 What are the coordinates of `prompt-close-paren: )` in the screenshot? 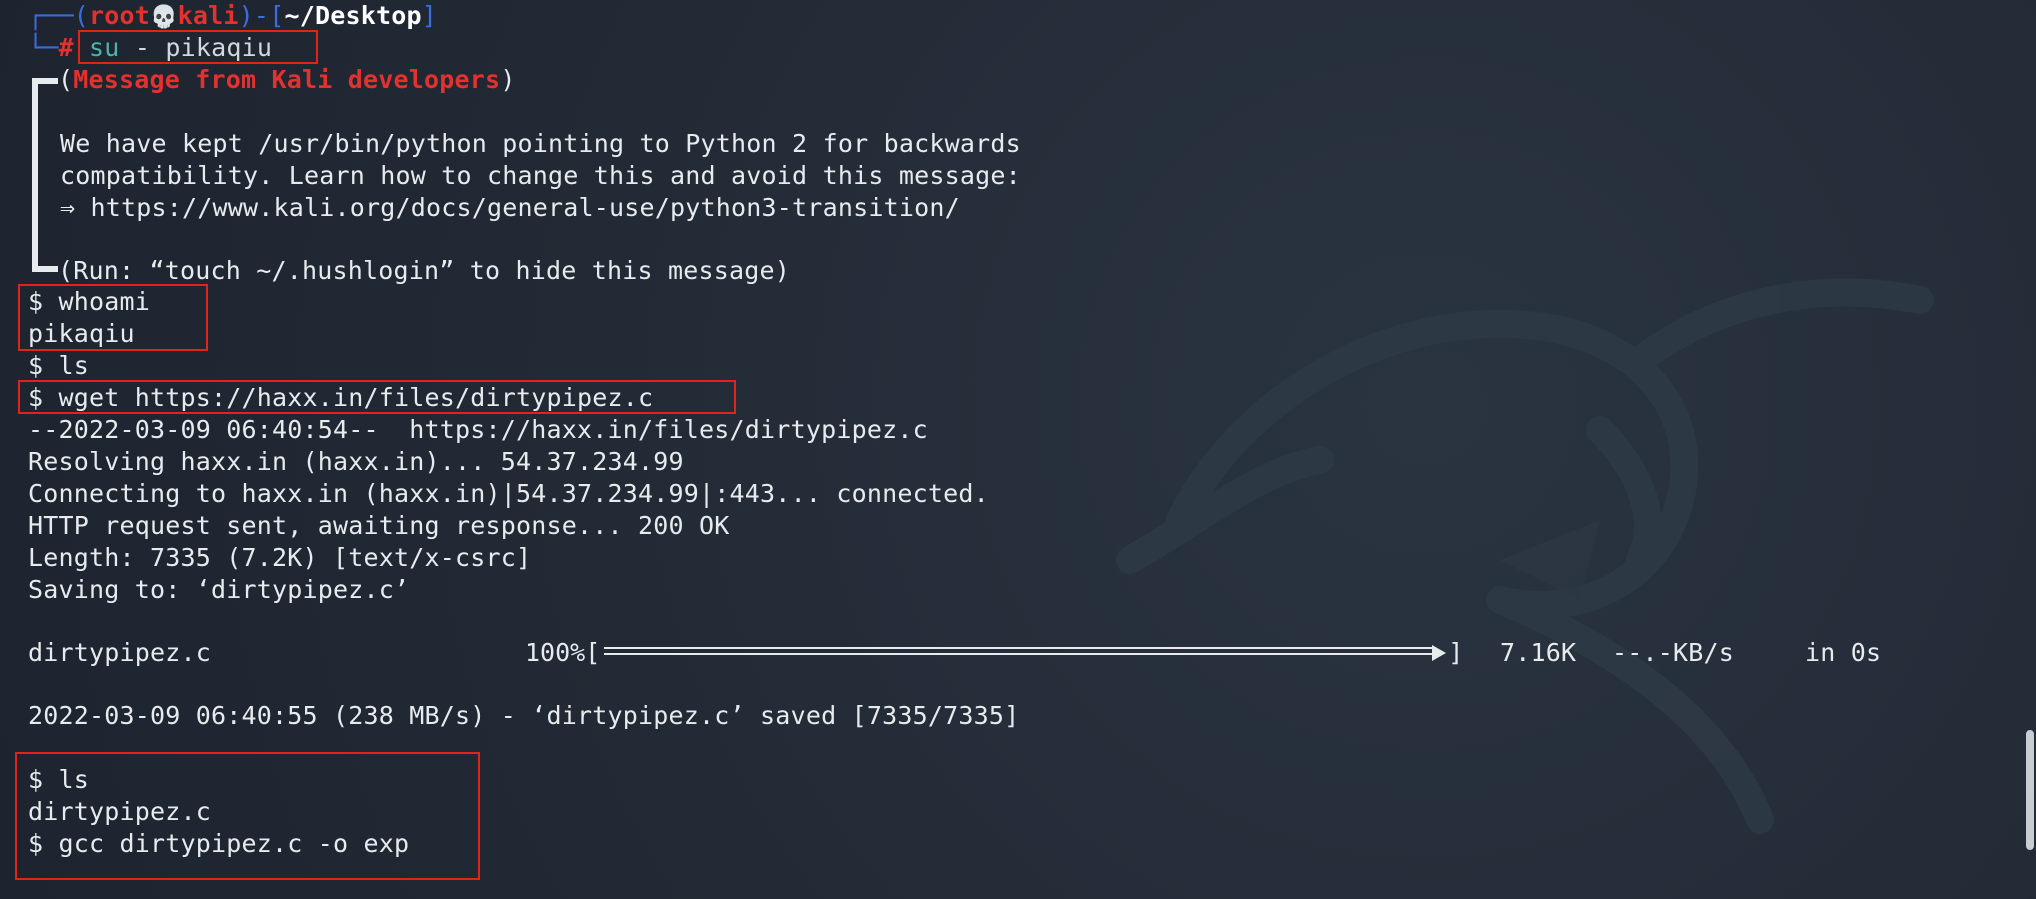 It's located at (246, 15).